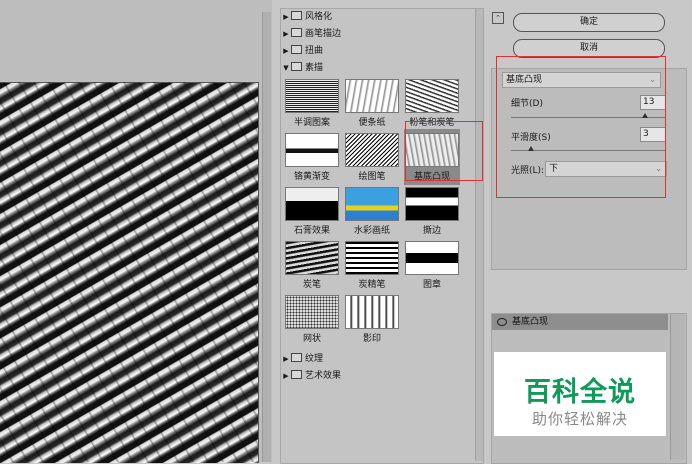 The image size is (692, 464). What do you see at coordinates (498, 18) in the screenshot?
I see `collapse-gallery-icon: ⌃` at bounding box center [498, 18].